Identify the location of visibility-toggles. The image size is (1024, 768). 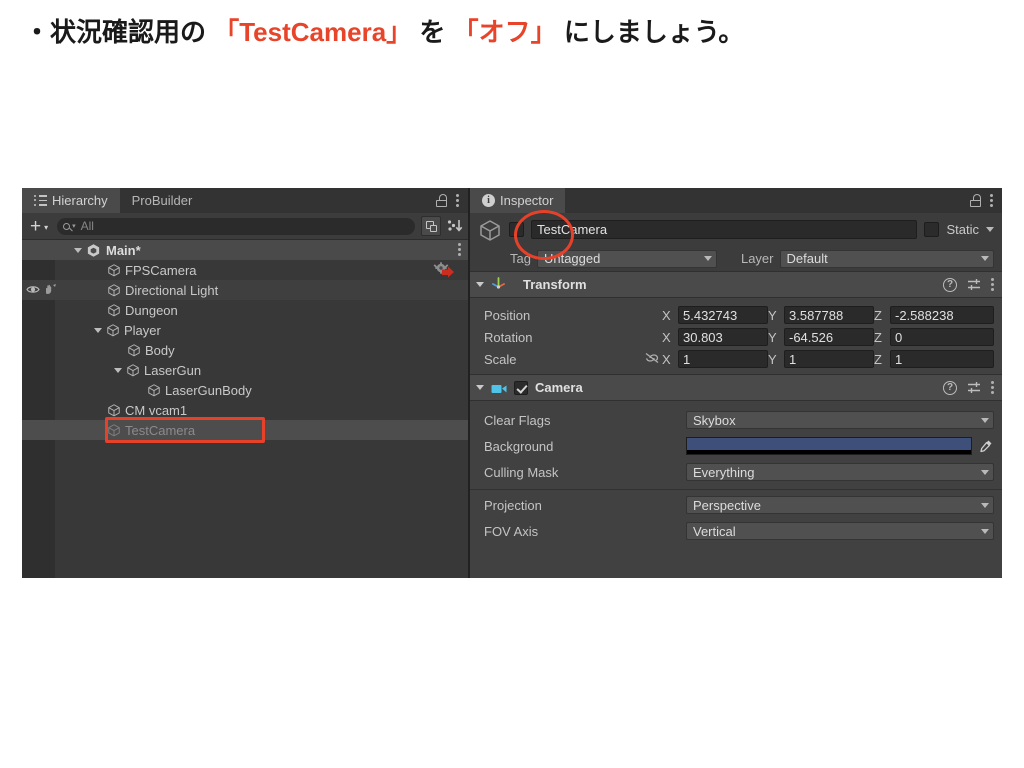
(41, 290).